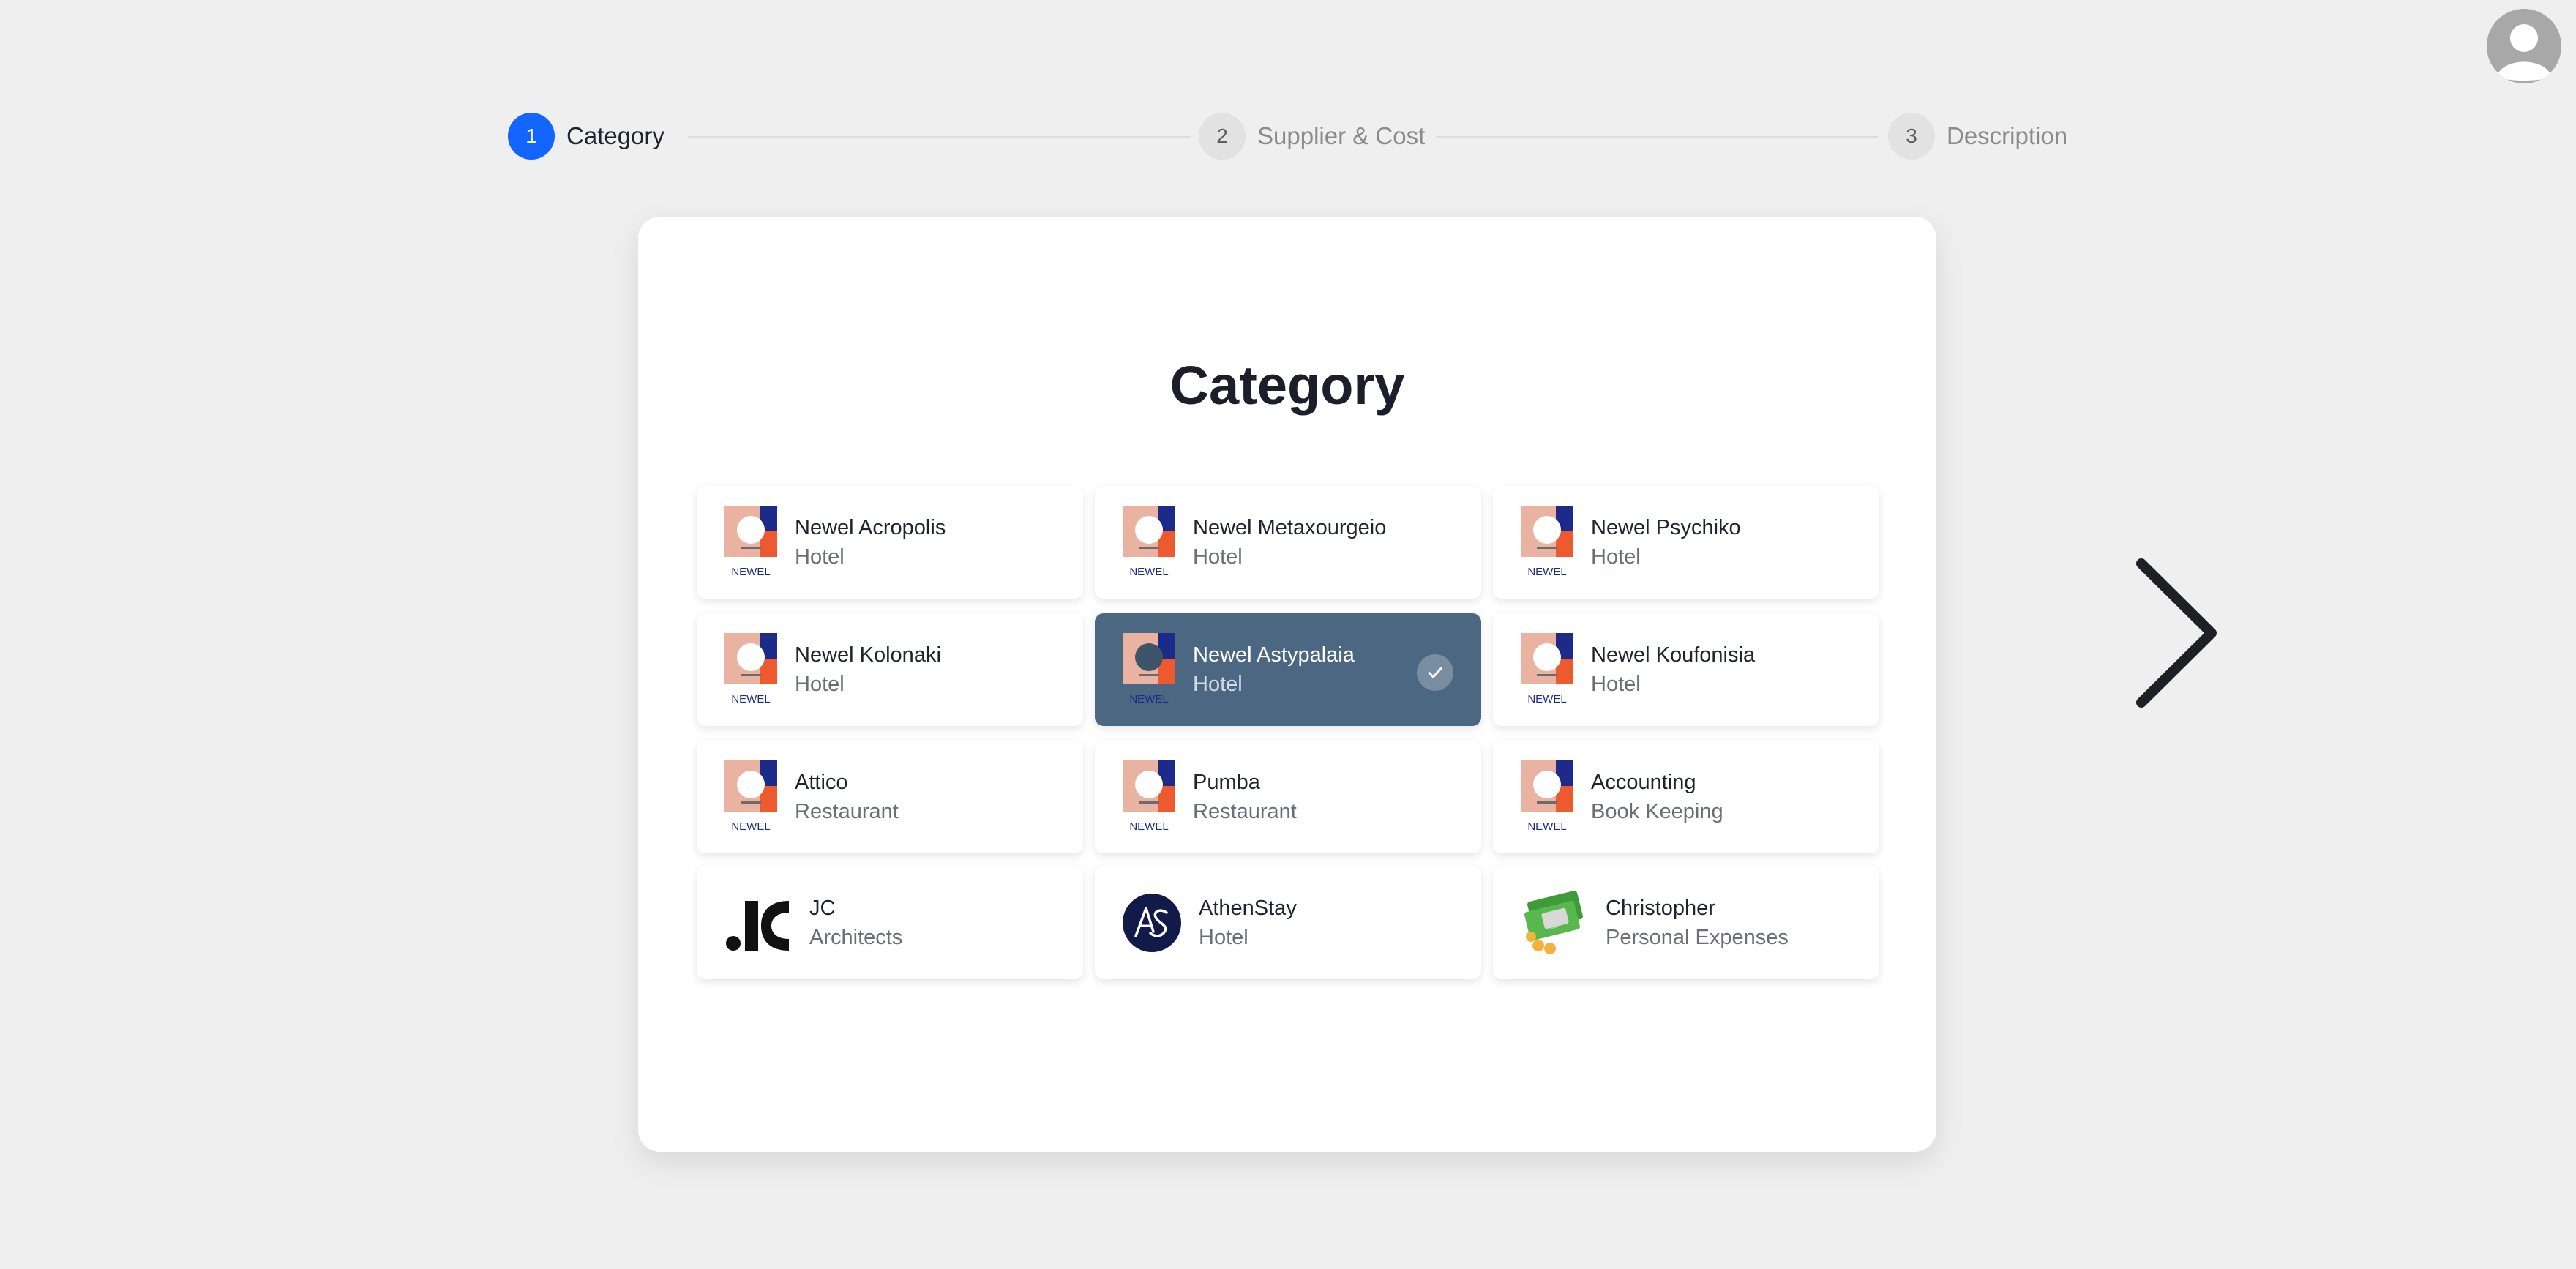 This screenshot has height=1269, width=2576. I want to click on user-avatar-icon, so click(2524, 46).